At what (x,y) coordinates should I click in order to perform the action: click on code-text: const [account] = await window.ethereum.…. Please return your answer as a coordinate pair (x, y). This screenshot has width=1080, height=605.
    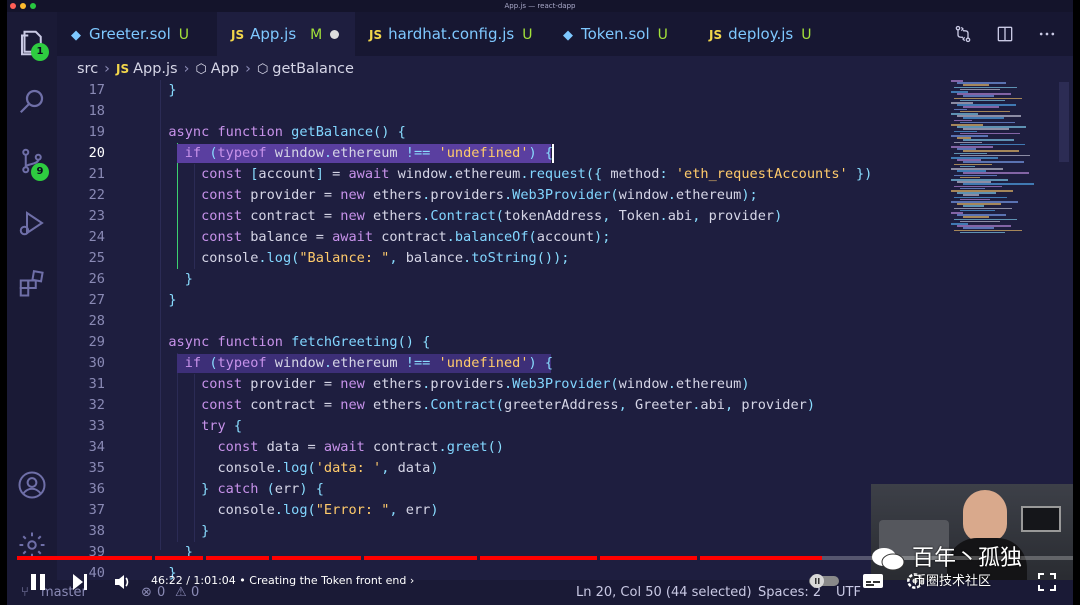
    Looking at the image, I should click on (537, 174).